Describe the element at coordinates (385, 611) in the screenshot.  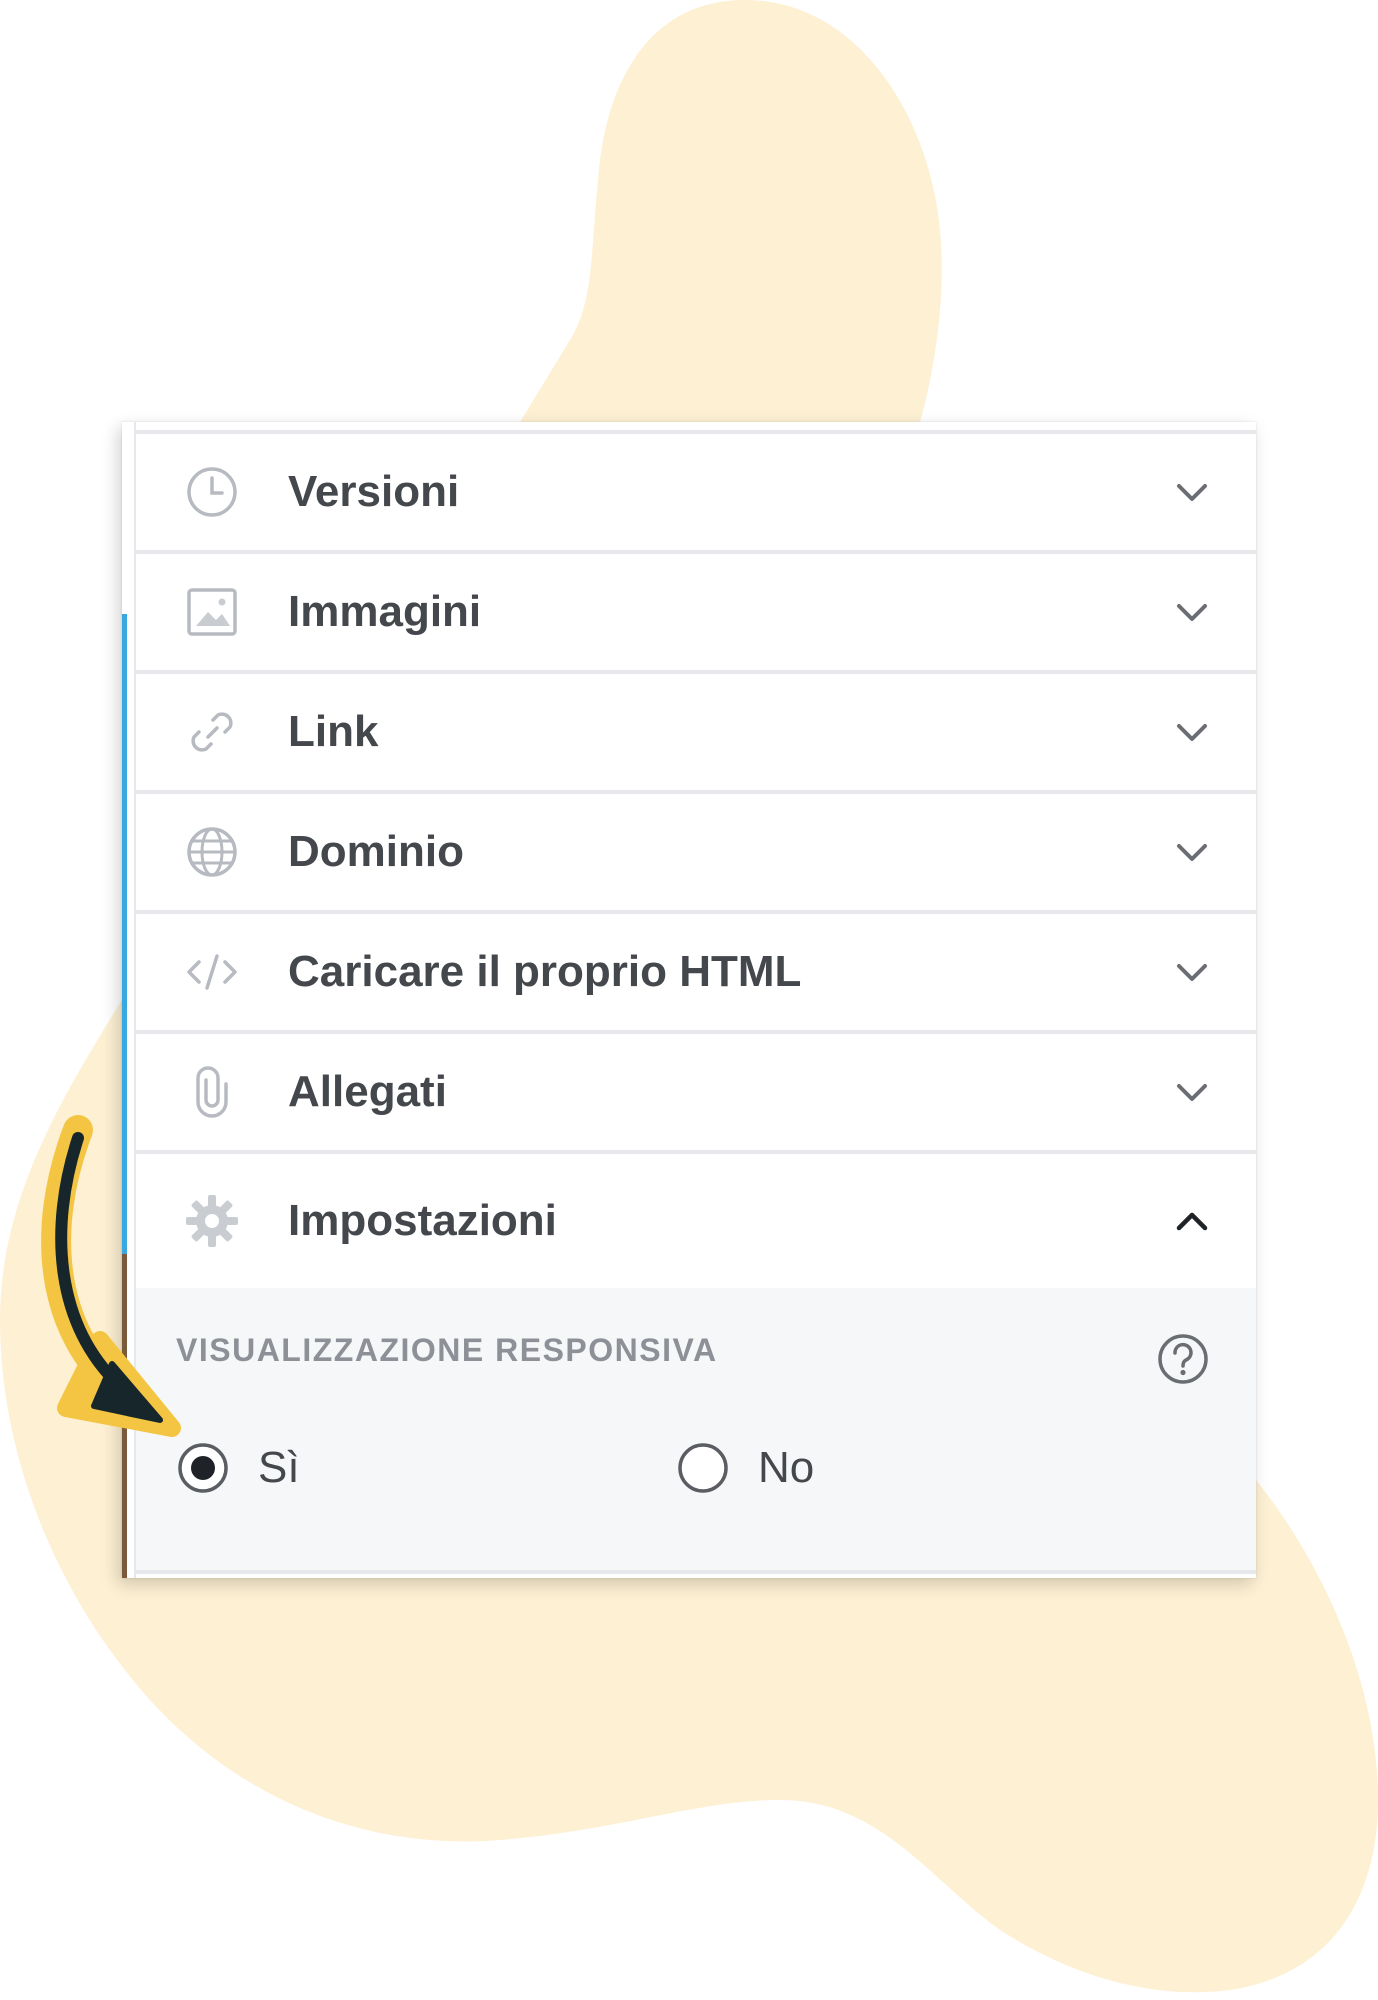
I see `accordion-label: Immagini` at that location.